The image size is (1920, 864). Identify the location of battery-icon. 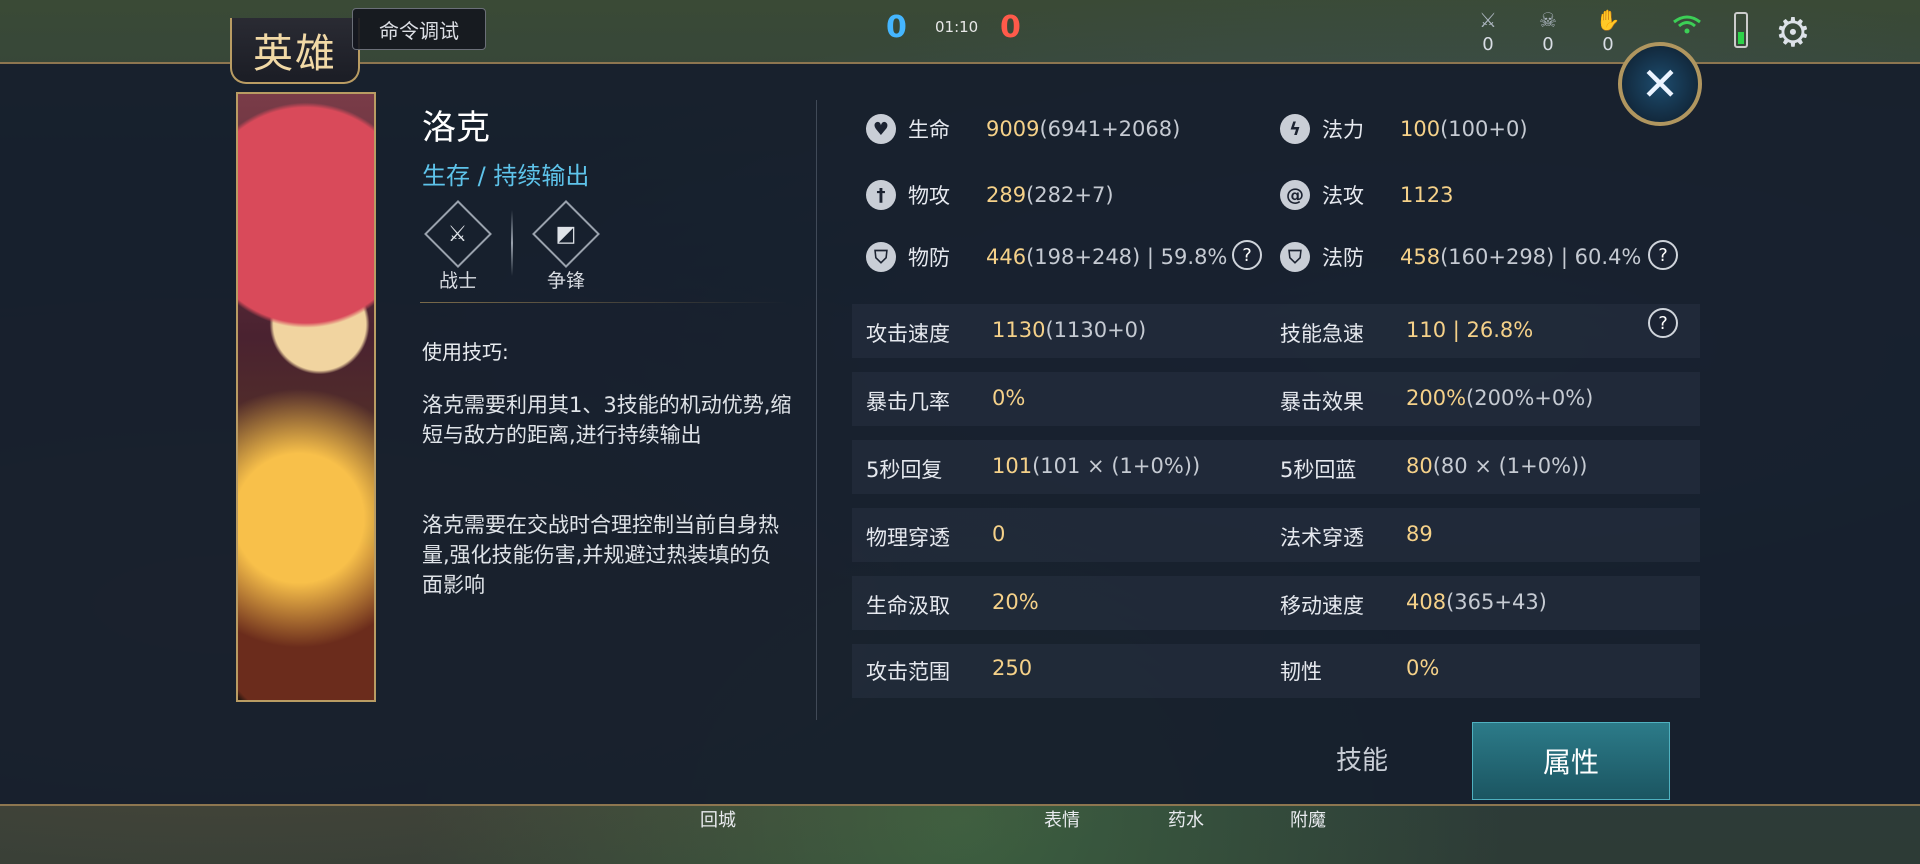
(1741, 30).